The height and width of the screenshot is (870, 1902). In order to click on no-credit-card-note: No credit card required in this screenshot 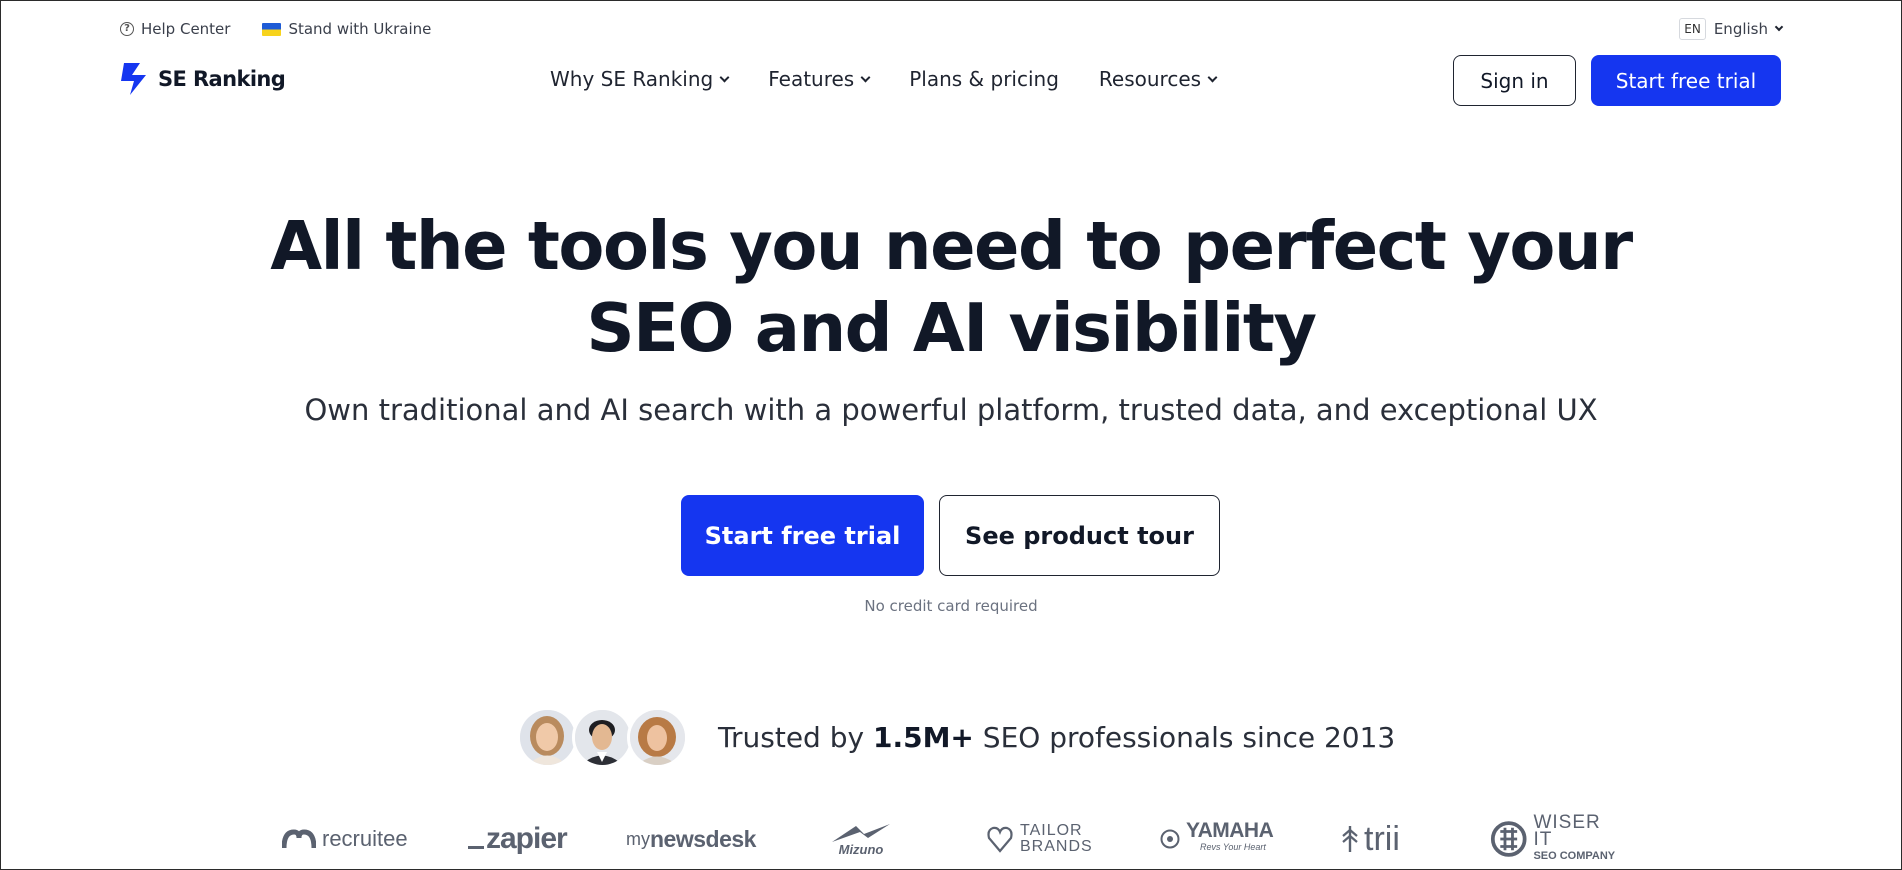, I will do `click(951, 606)`.